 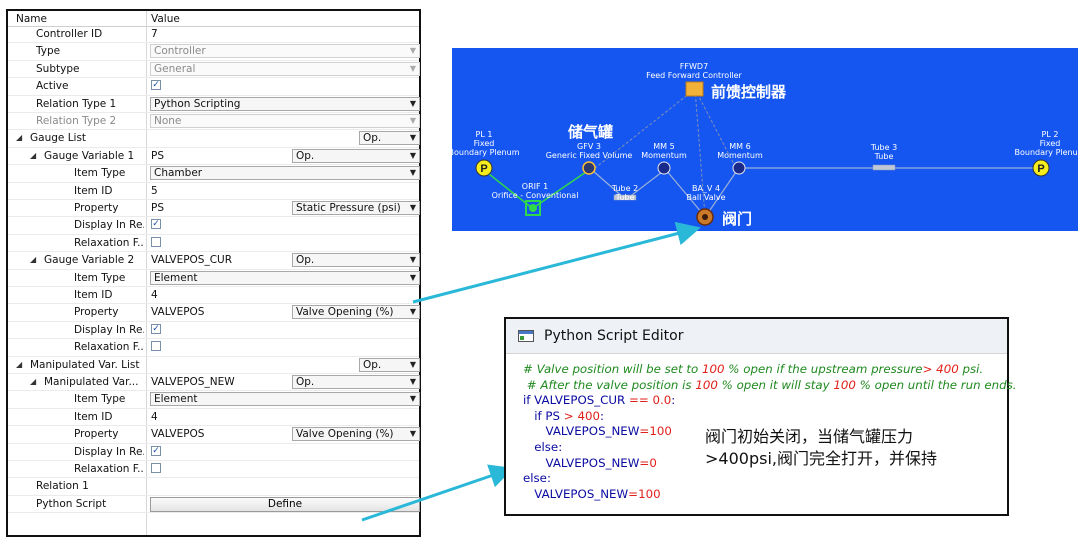 I want to click on row-label: Relation 1, so click(x=62, y=486).